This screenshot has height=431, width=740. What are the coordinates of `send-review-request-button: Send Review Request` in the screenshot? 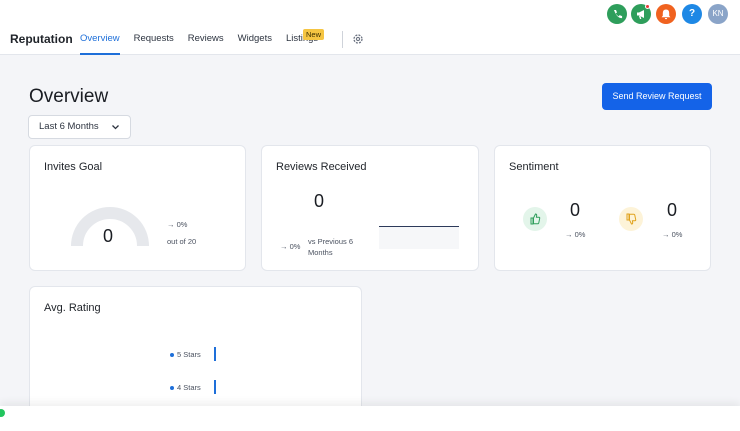 It's located at (657, 96).